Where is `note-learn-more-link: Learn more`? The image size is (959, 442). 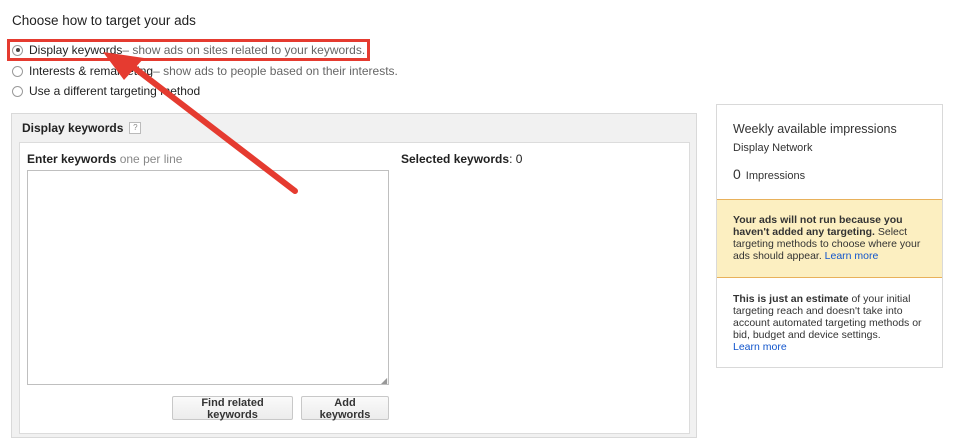
note-learn-more-link: Learn more is located at coordinates (760, 347).